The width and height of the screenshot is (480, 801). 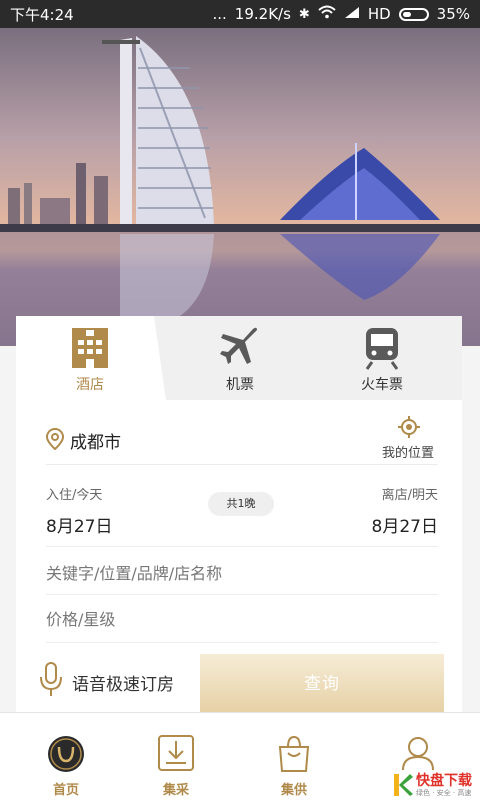 What do you see at coordinates (242, 622) in the screenshot?
I see `price-star-selector: 价格/星级` at bounding box center [242, 622].